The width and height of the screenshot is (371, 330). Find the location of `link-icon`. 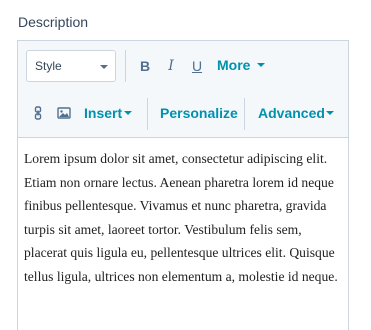

link-icon is located at coordinates (38, 113).